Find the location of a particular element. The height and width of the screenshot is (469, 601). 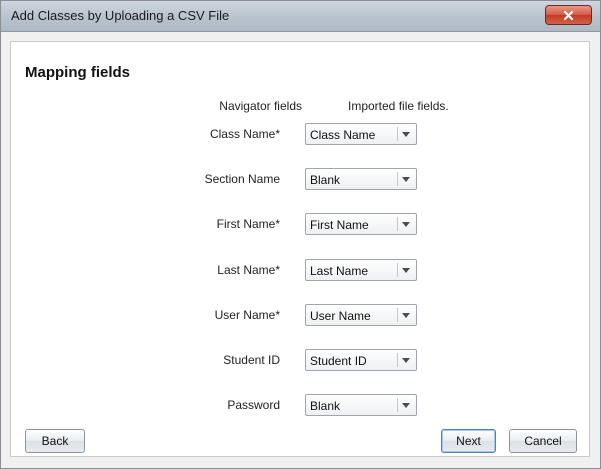

mapping-row-user-name: User Name* User Name is located at coordinates (300, 315).